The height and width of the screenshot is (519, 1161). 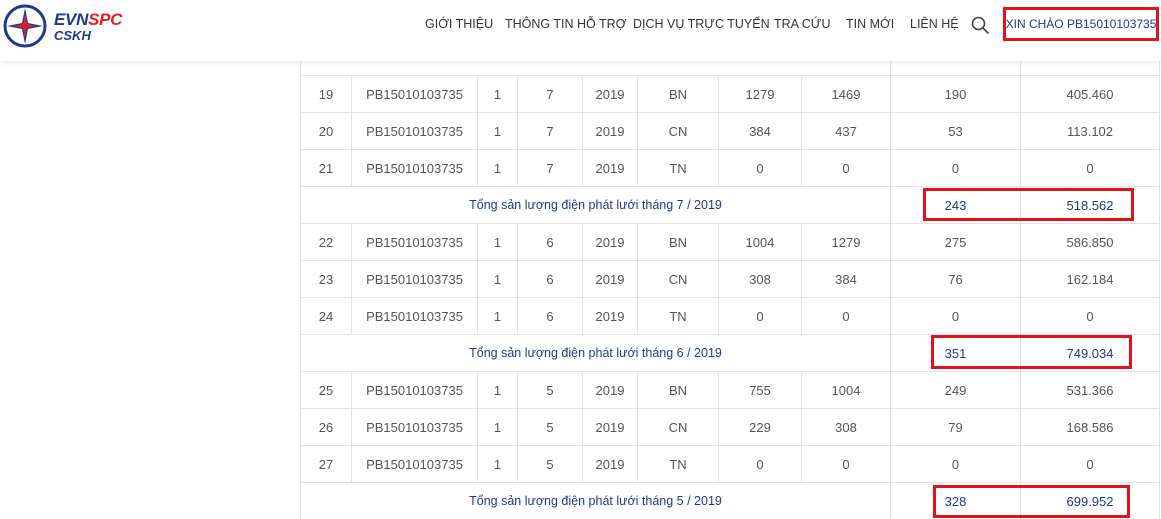 What do you see at coordinates (760, 94) in the screenshot?
I see `old-reading-cell: 1279` at bounding box center [760, 94].